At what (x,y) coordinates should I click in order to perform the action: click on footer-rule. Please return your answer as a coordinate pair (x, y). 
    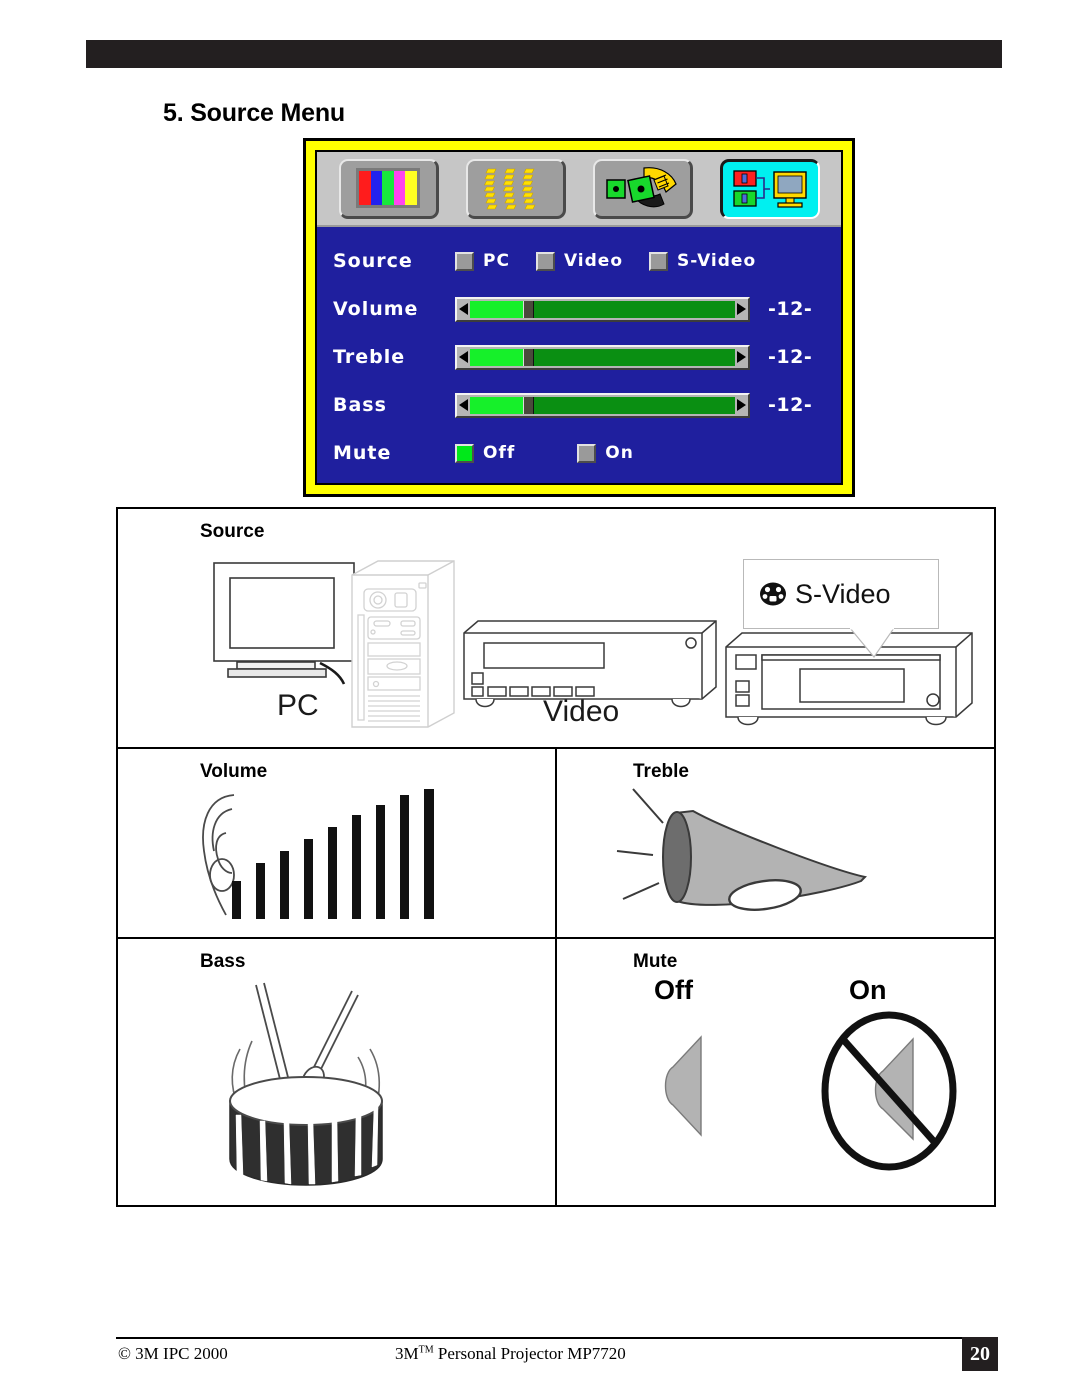
    Looking at the image, I should click on (556, 1338).